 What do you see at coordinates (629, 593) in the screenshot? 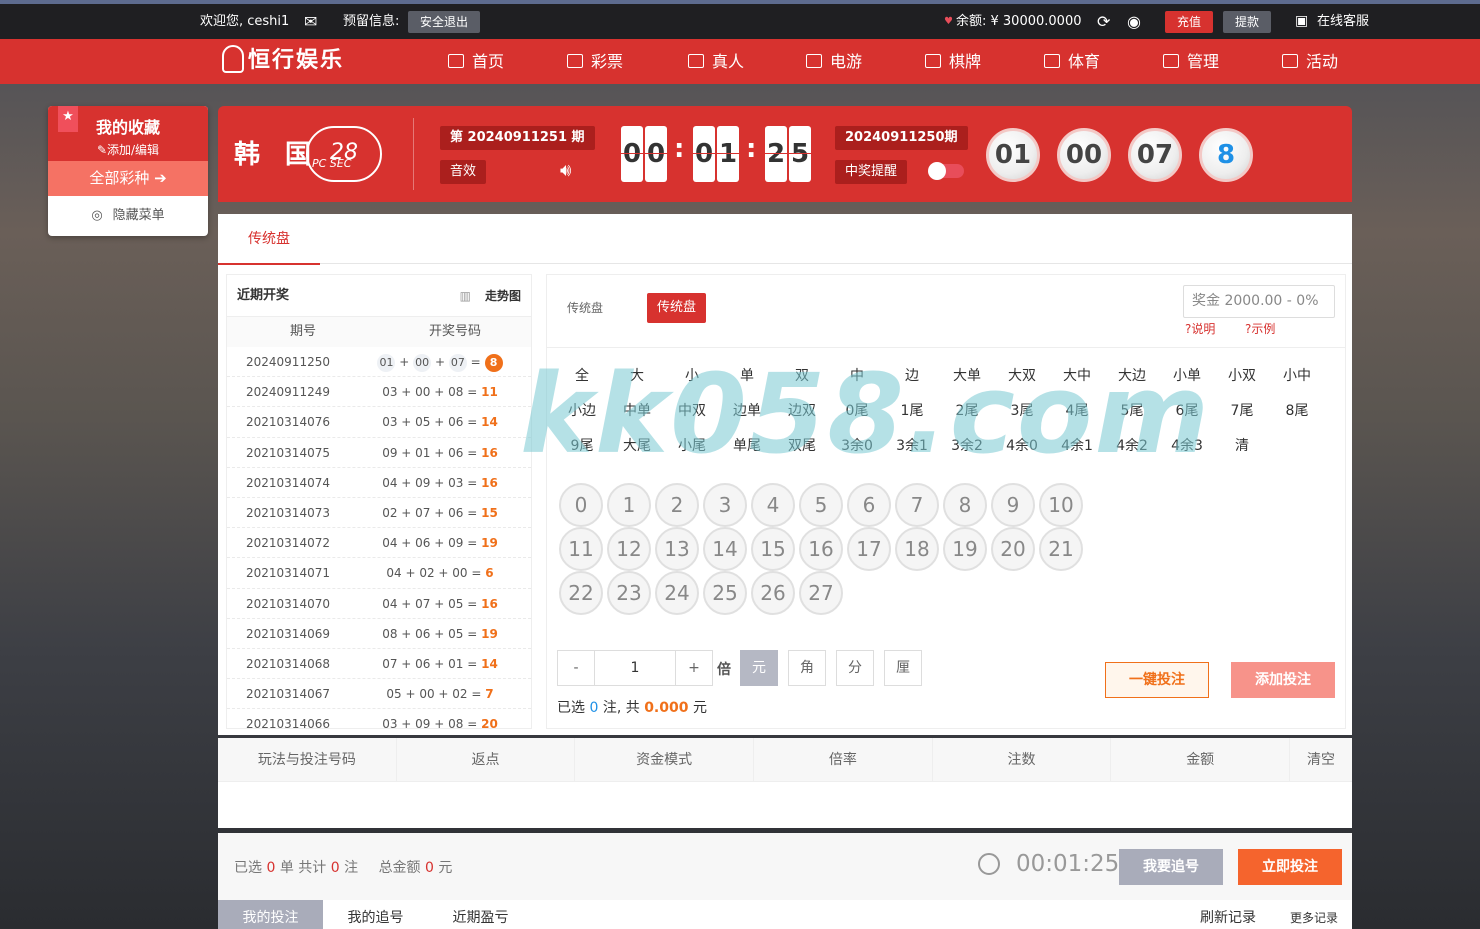
I see `number-ball: 23` at bounding box center [629, 593].